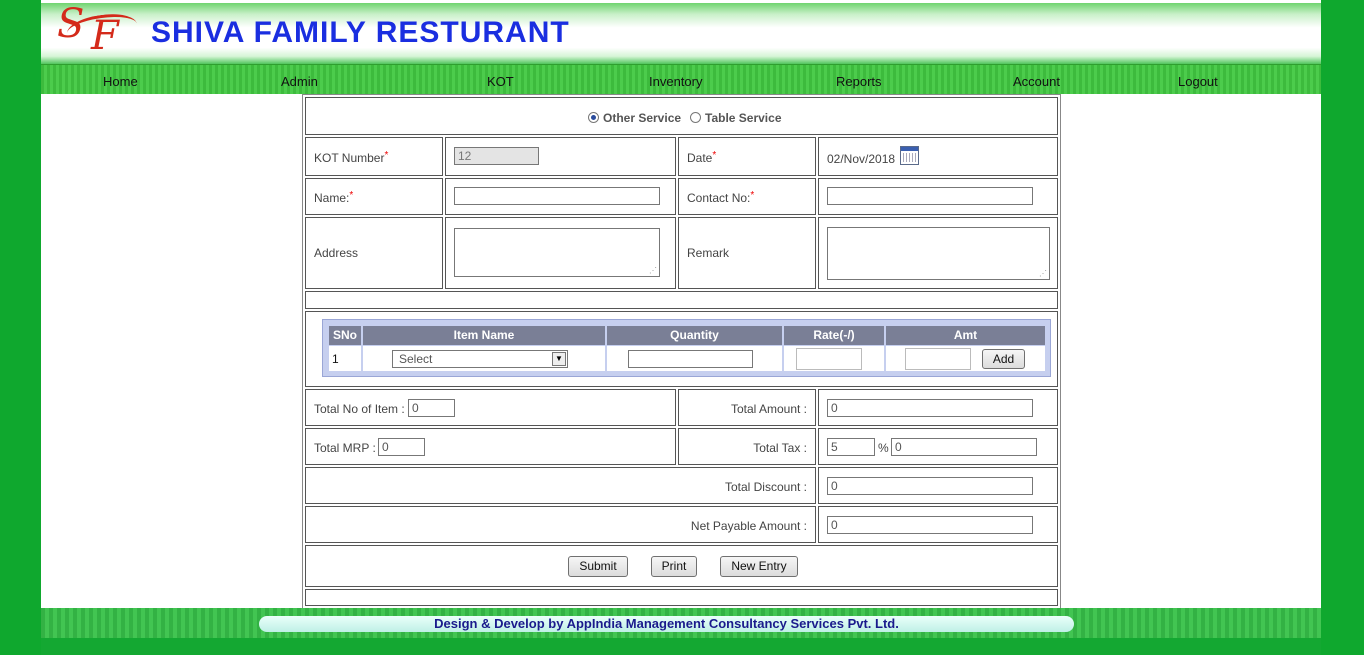  I want to click on spacer-row, so click(681, 300).